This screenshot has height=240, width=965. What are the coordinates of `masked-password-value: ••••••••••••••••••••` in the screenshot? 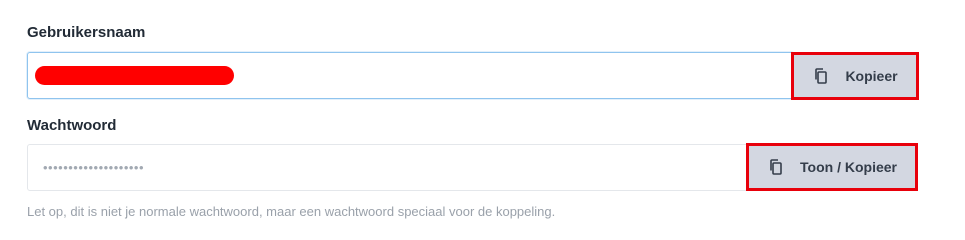 It's located at (94, 167).